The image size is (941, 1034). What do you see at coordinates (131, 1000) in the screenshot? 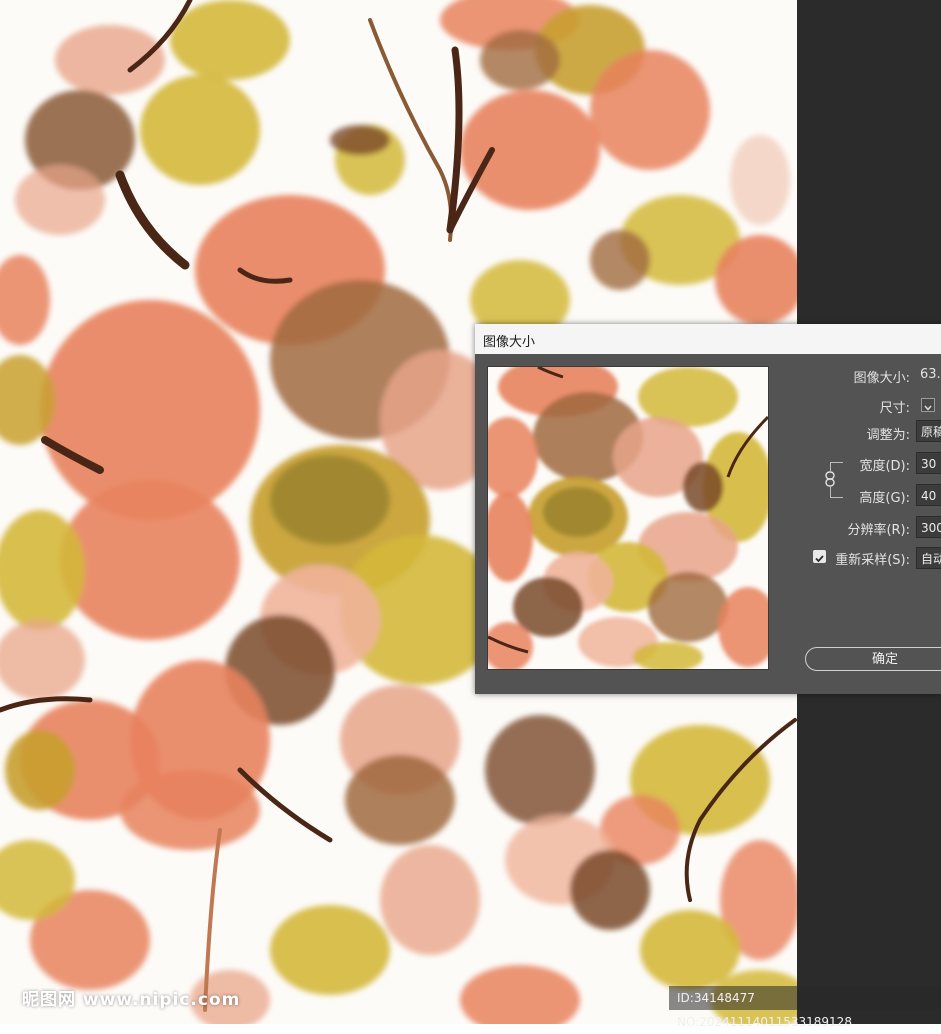
I see `watermark-site-logo: 昵图网 www.nipic.com` at bounding box center [131, 1000].